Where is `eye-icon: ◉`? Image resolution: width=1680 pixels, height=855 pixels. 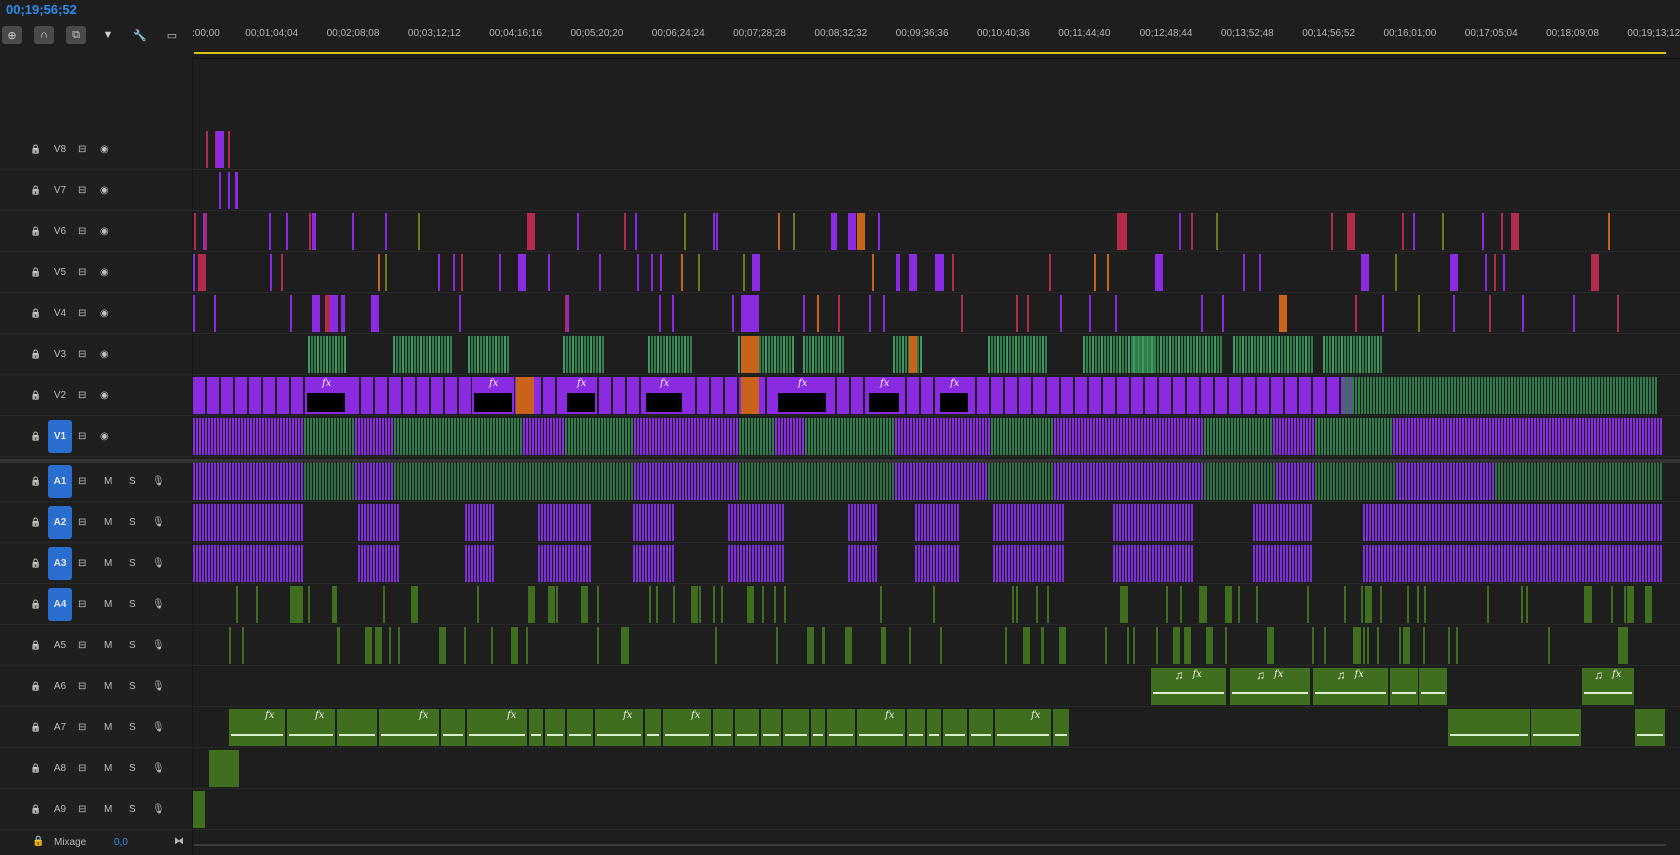
eye-icon: ◉ is located at coordinates (104, 272).